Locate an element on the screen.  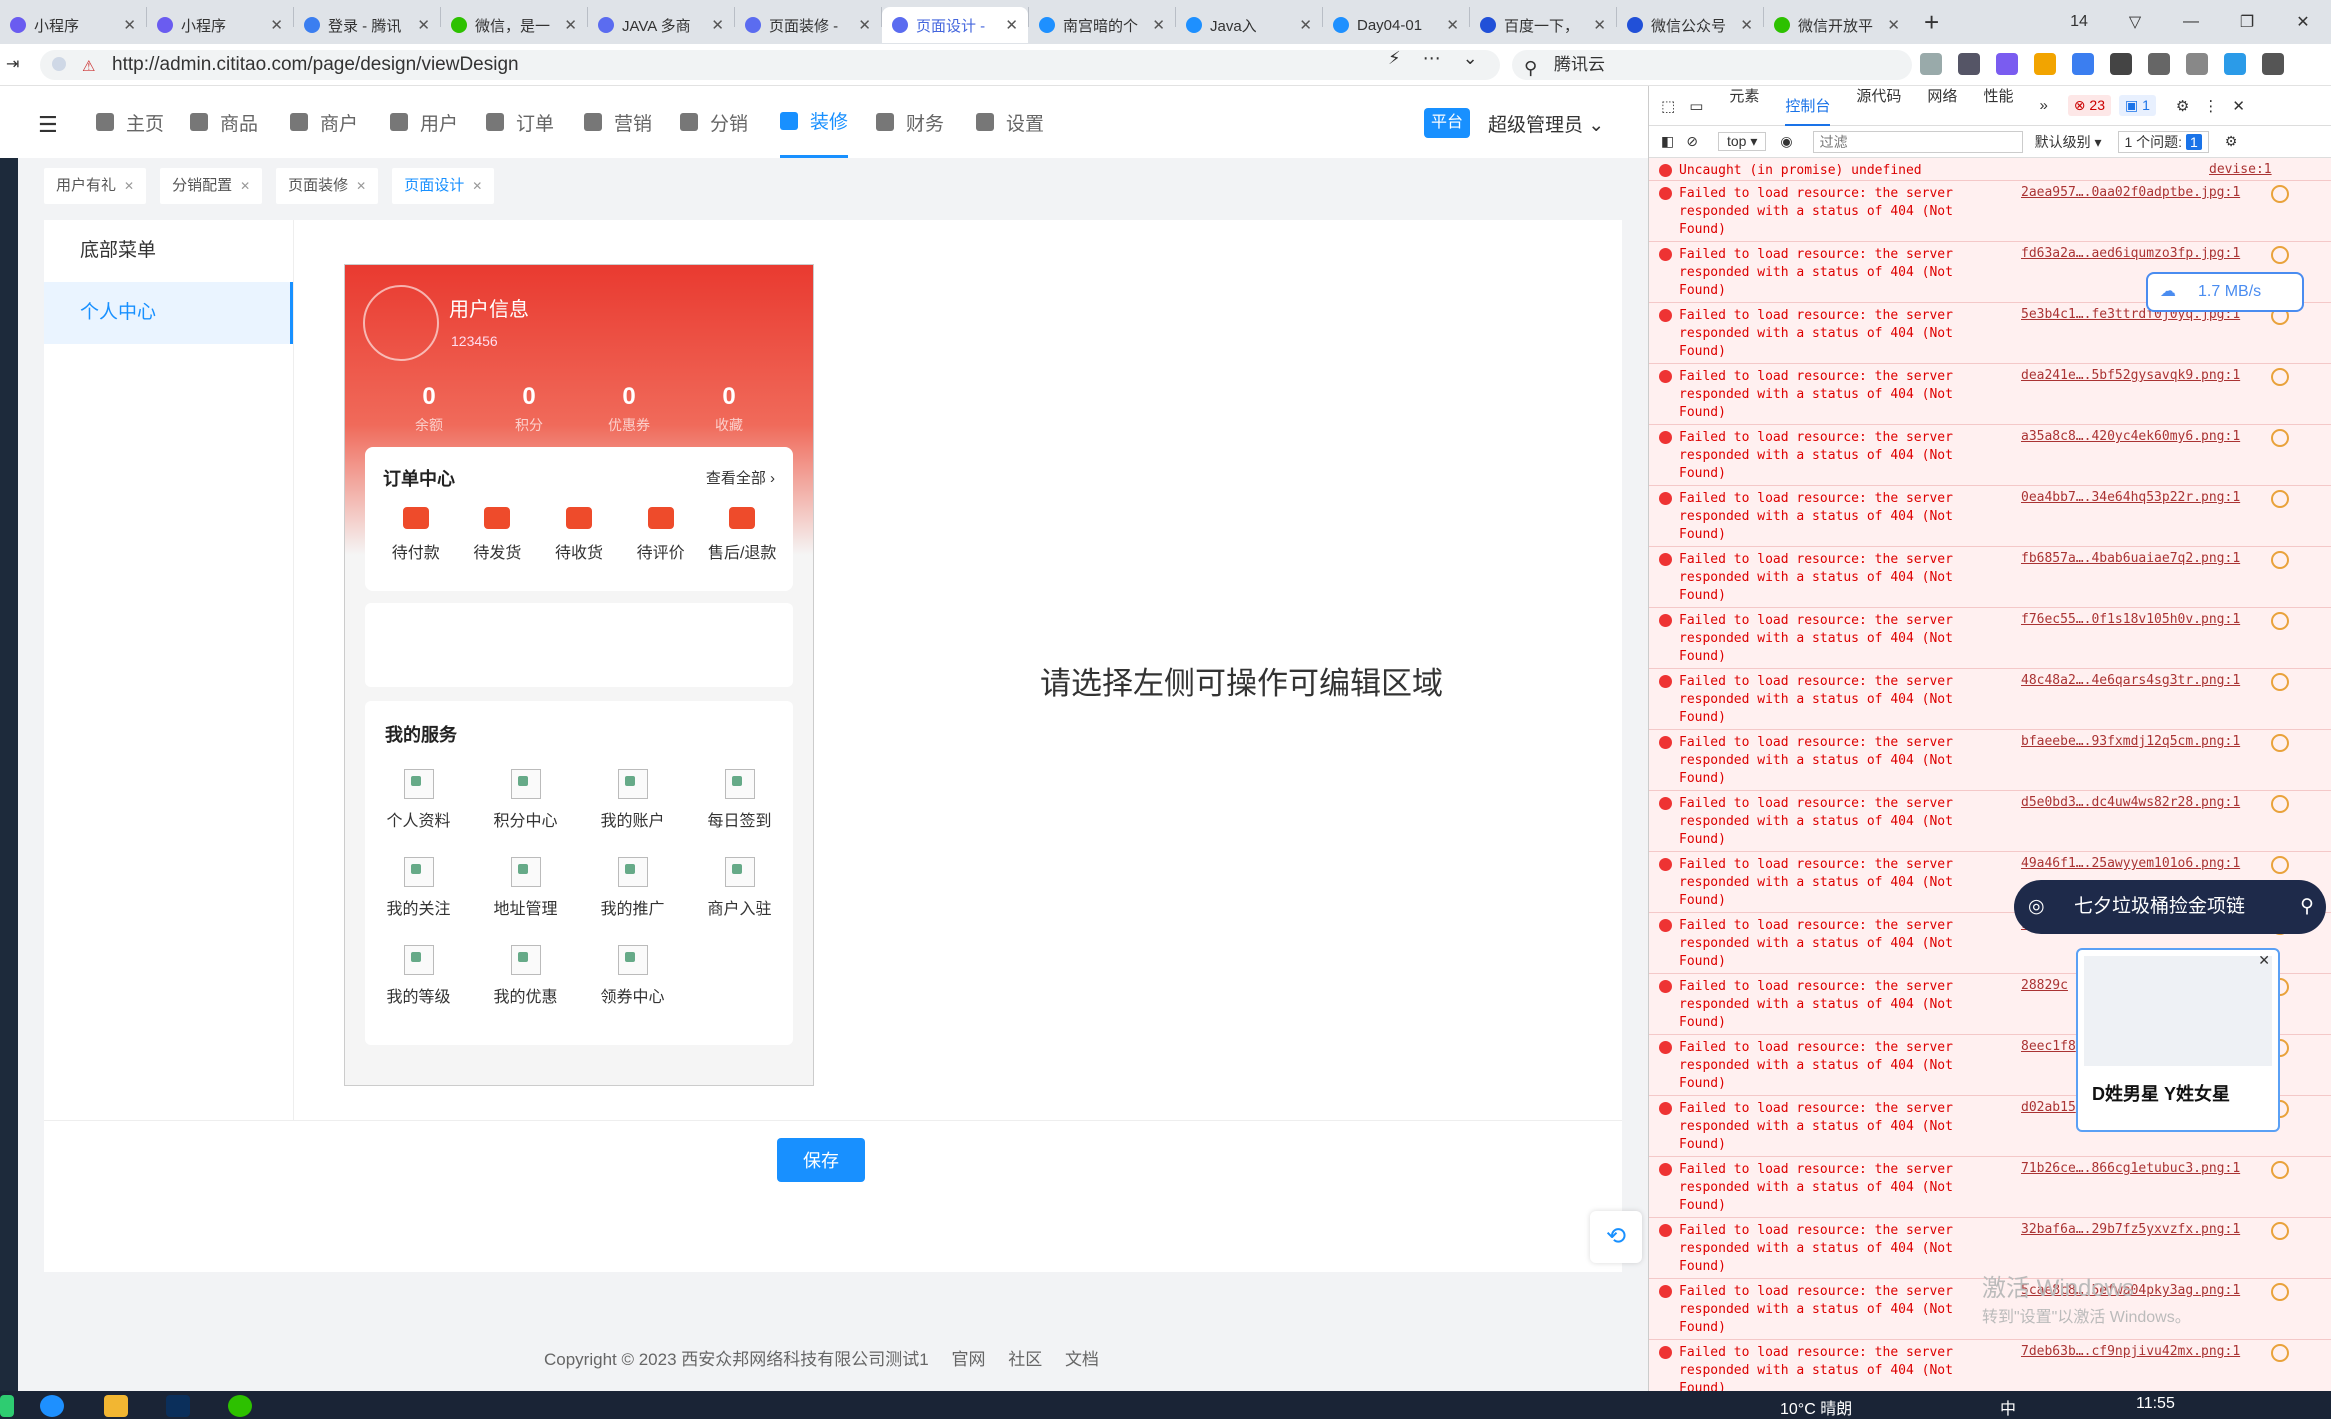
log-source-link: 32baf6a….29b7fz5yxvzfx.png:1 is located at coordinates (2130, 1229).